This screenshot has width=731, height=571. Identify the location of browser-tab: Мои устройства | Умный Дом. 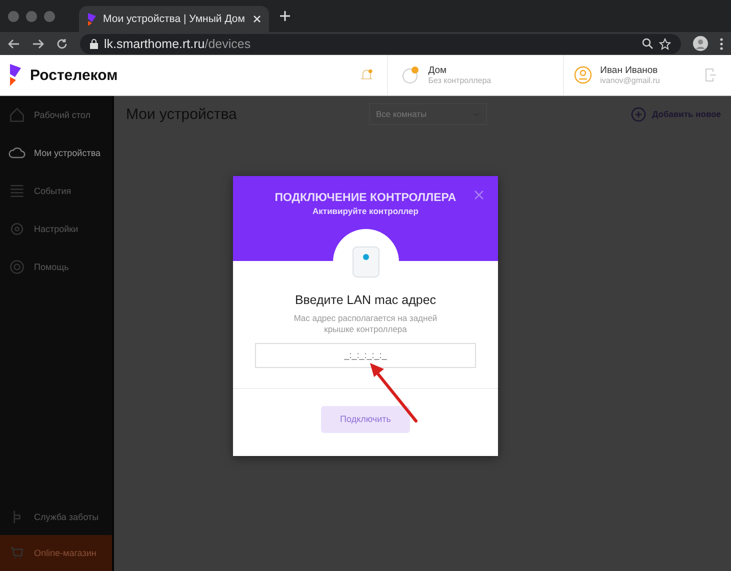
(174, 19).